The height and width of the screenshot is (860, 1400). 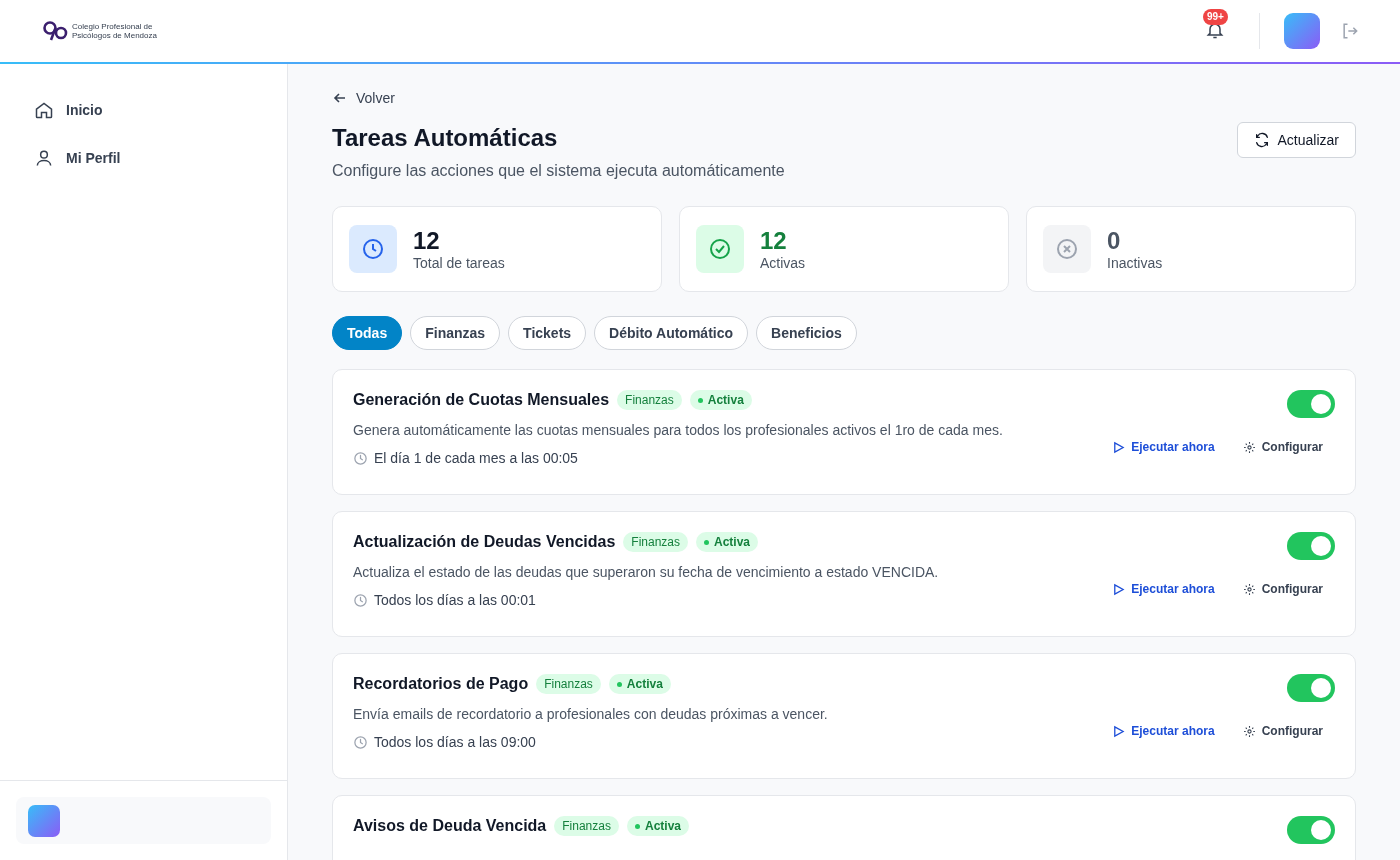 What do you see at coordinates (441, 684) in the screenshot?
I see `task-title: Recordatorios de Pago` at bounding box center [441, 684].